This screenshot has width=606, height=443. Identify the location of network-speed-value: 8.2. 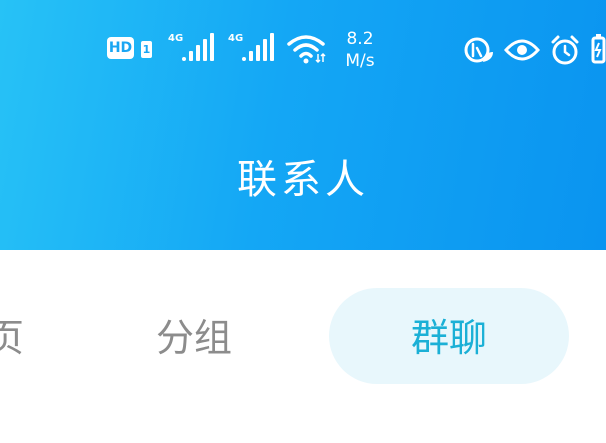
(360, 39).